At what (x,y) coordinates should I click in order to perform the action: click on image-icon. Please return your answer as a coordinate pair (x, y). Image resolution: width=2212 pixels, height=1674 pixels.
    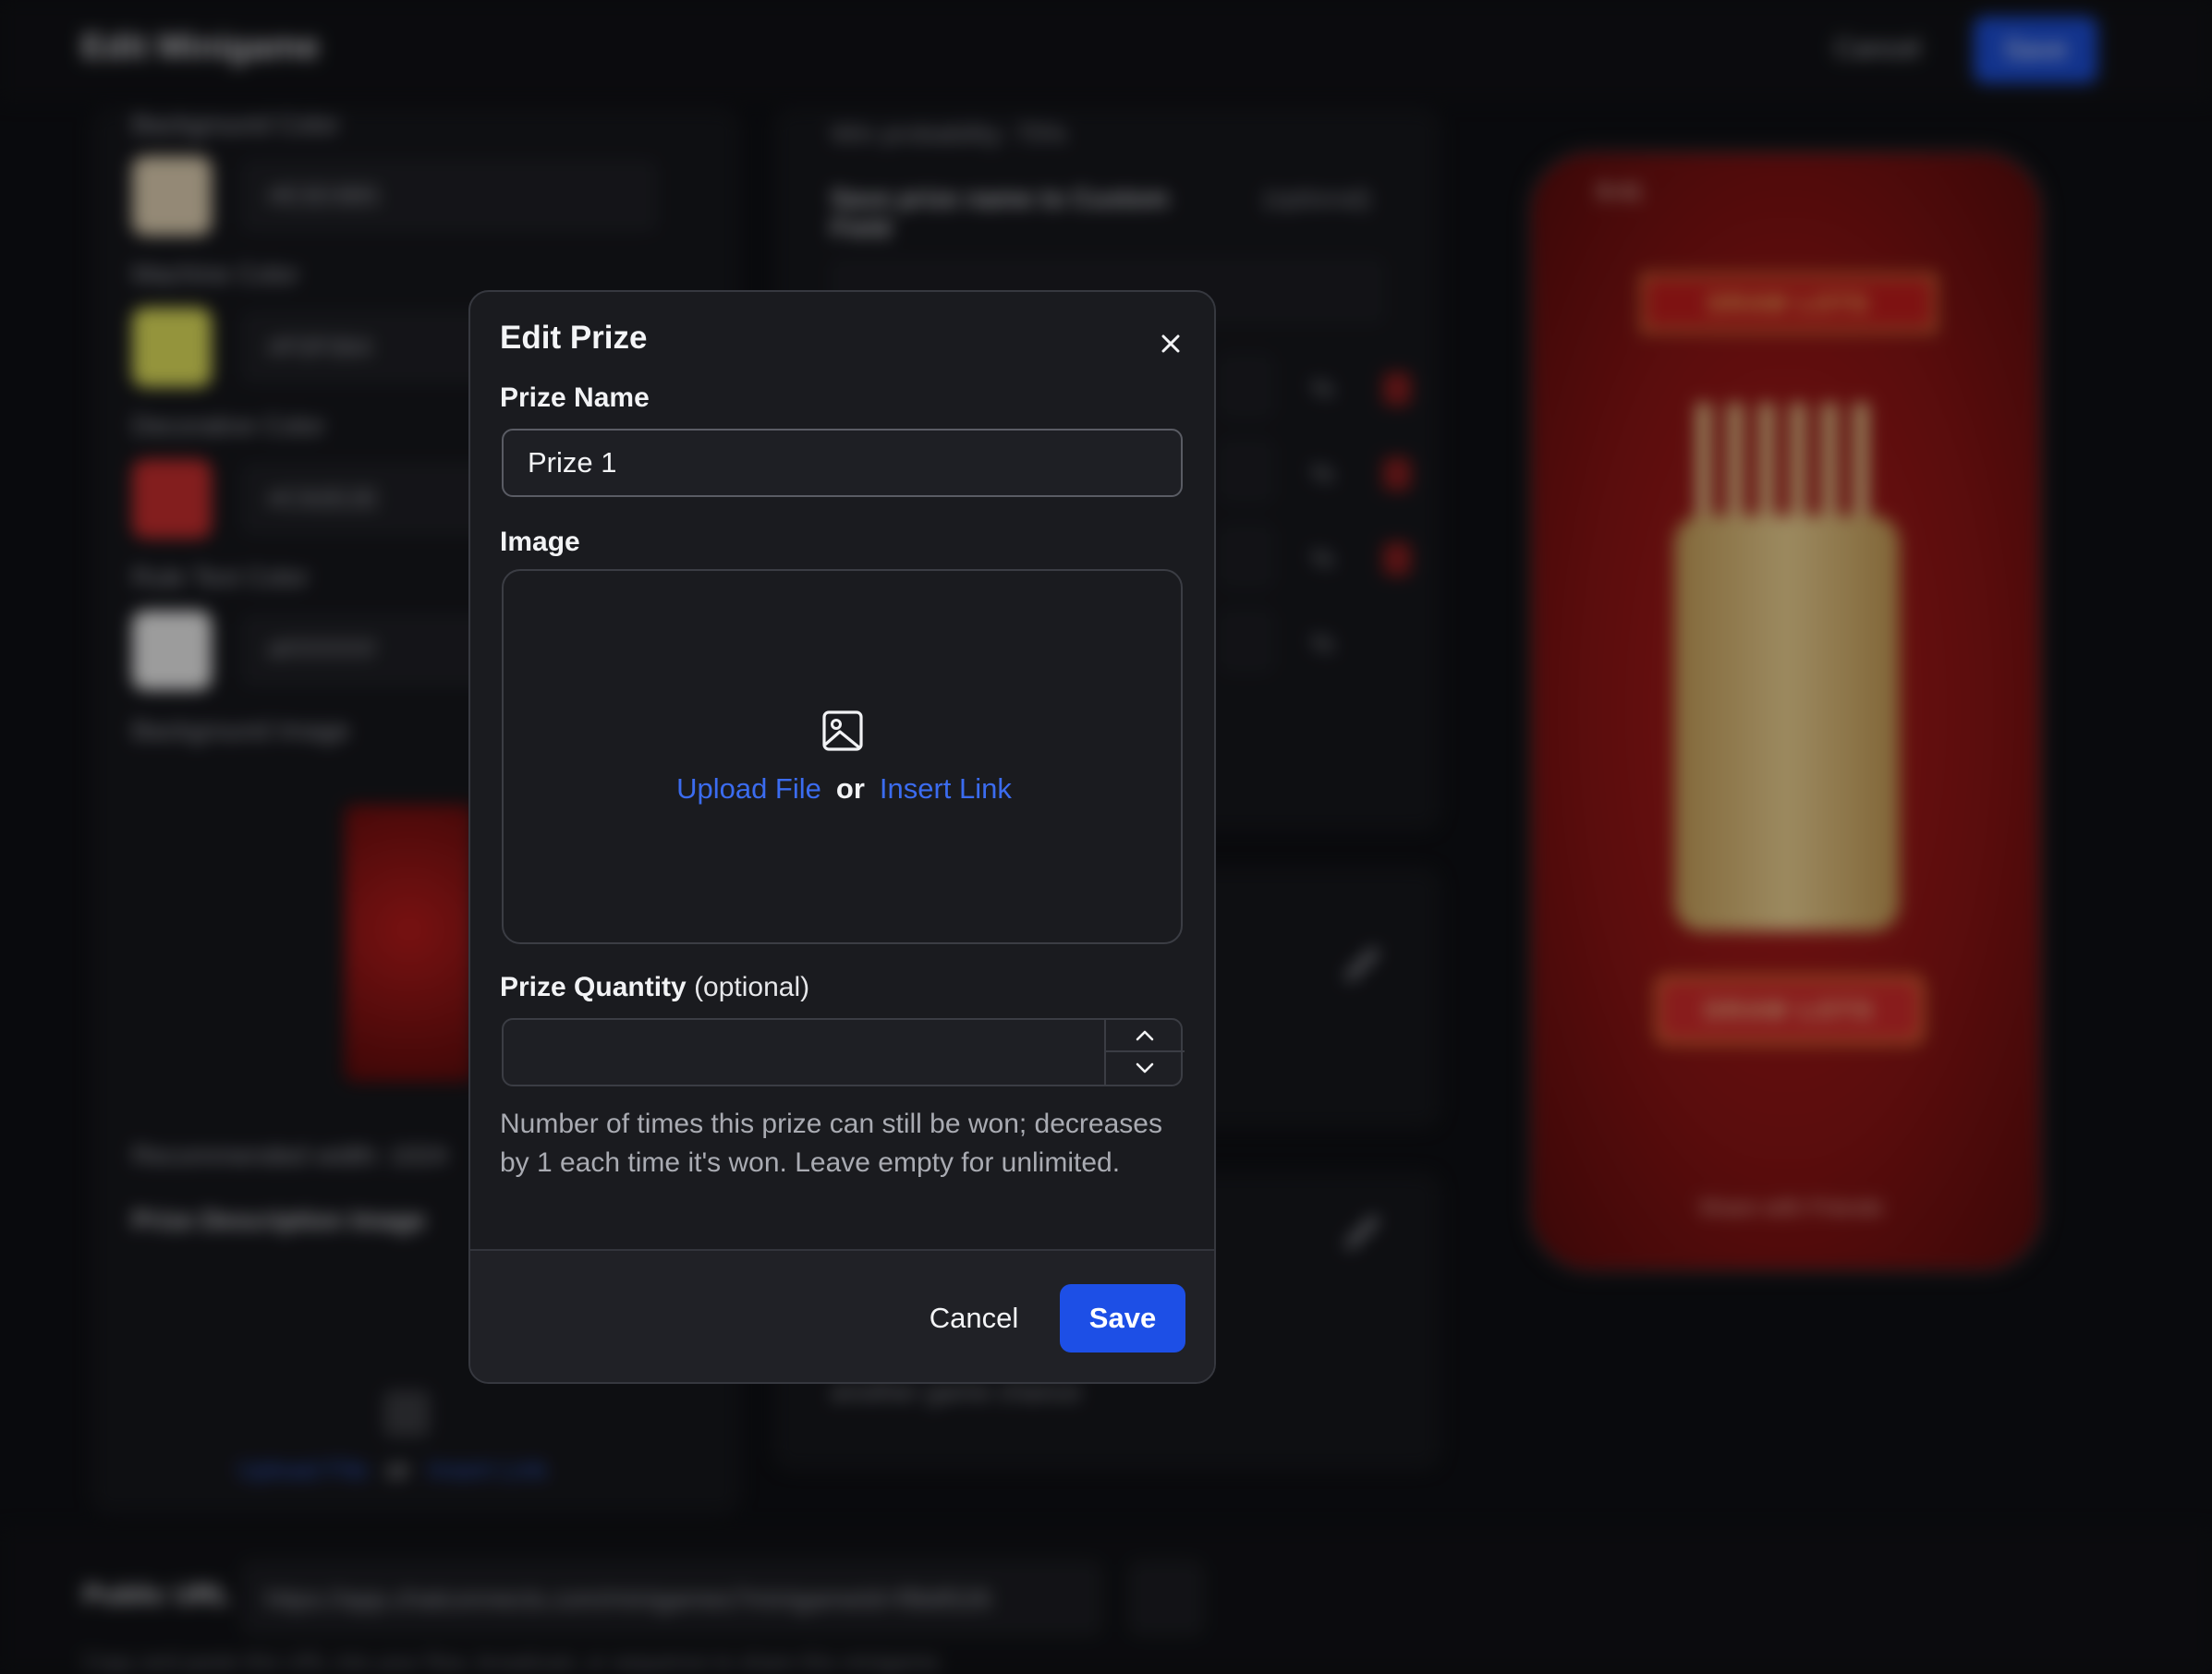
    Looking at the image, I should click on (843, 731).